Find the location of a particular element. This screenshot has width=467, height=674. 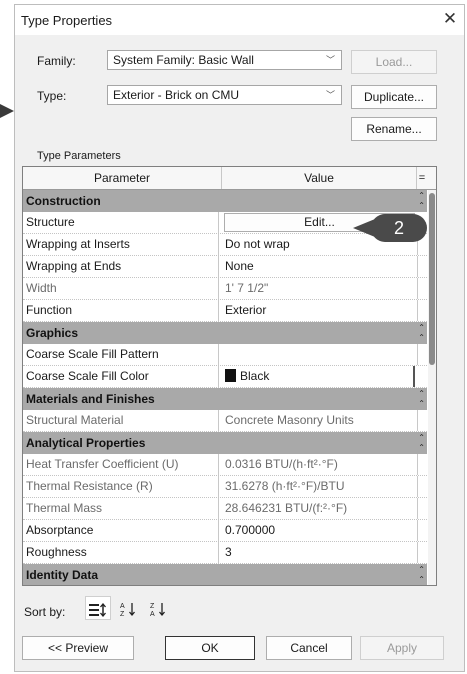

row-coarse-fill-pattern: Coarse Scale Fill Pattern is located at coordinates (225, 355).